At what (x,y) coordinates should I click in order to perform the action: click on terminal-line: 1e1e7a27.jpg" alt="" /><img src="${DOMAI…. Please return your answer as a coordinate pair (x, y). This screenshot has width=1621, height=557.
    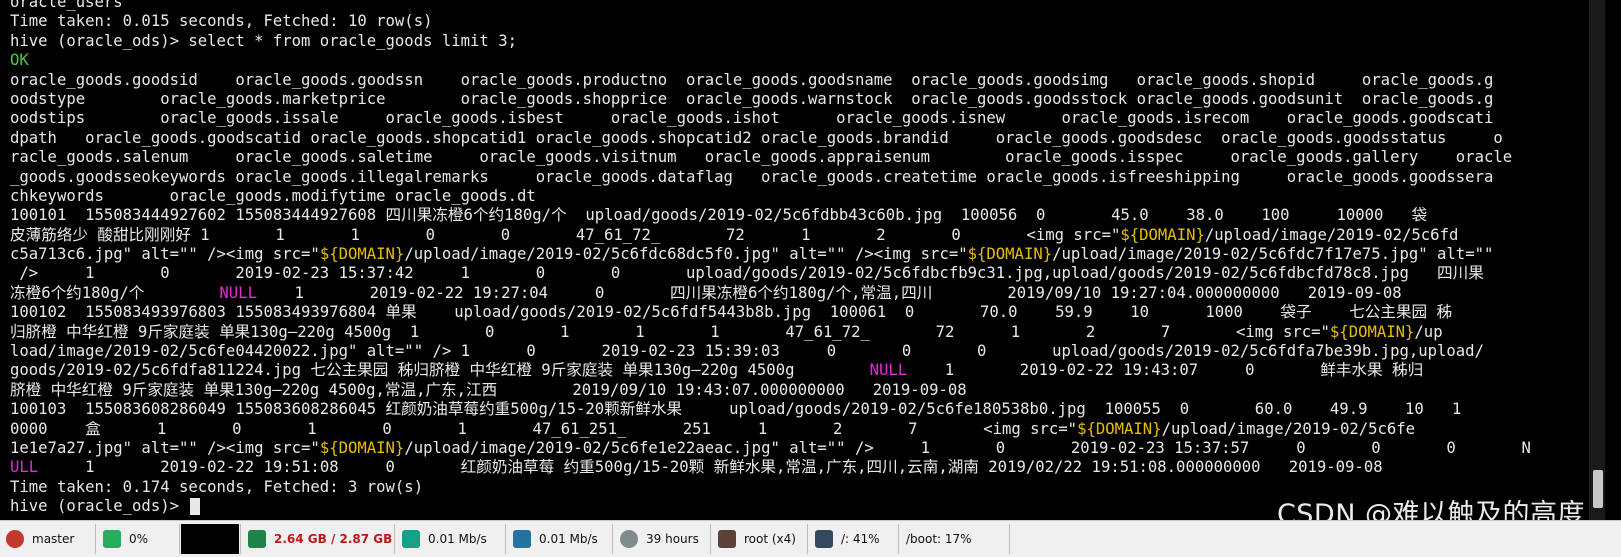
    Looking at the image, I should click on (807, 448).